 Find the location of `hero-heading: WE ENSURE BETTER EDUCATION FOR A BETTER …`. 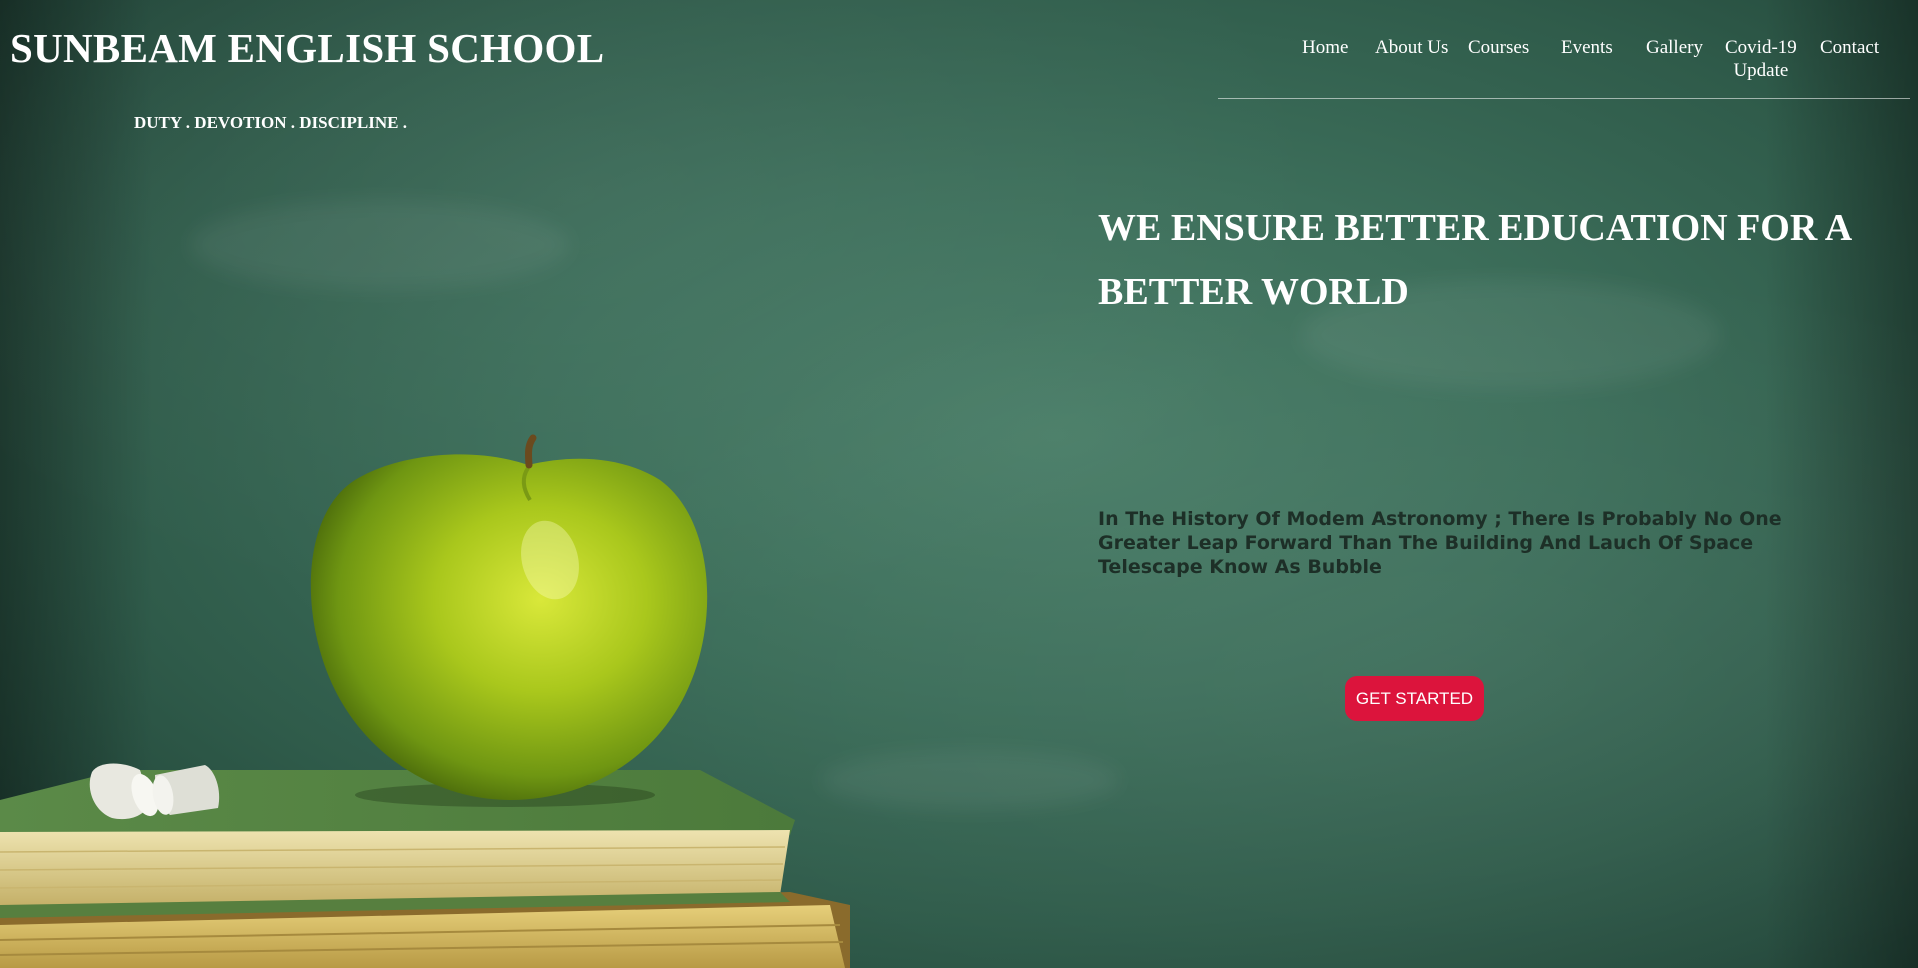

hero-heading: WE ENSURE BETTER EDUCATION FOR A BETTER … is located at coordinates (1474, 260).